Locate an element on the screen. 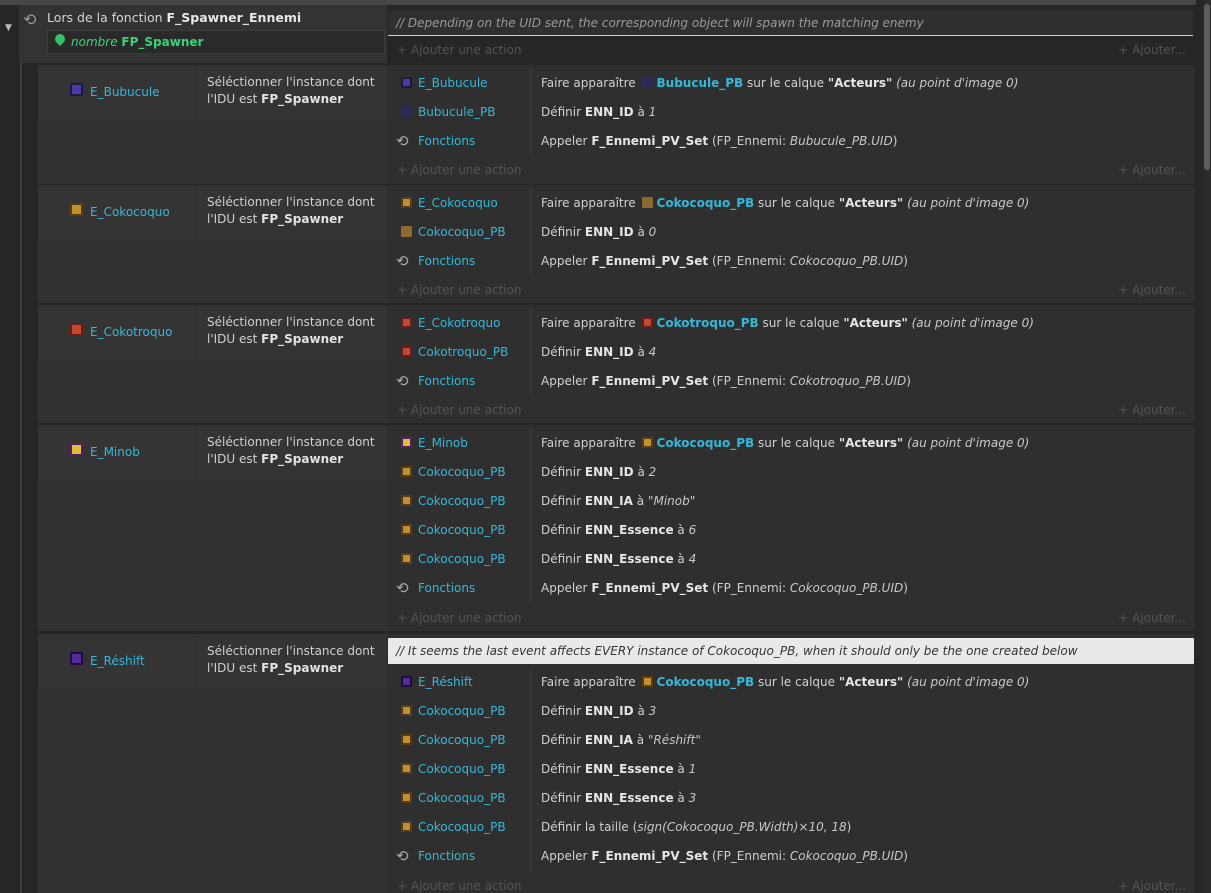 The width and height of the screenshot is (1211, 893). spawn-target: Cokotroquo_PB is located at coordinates (707, 323).